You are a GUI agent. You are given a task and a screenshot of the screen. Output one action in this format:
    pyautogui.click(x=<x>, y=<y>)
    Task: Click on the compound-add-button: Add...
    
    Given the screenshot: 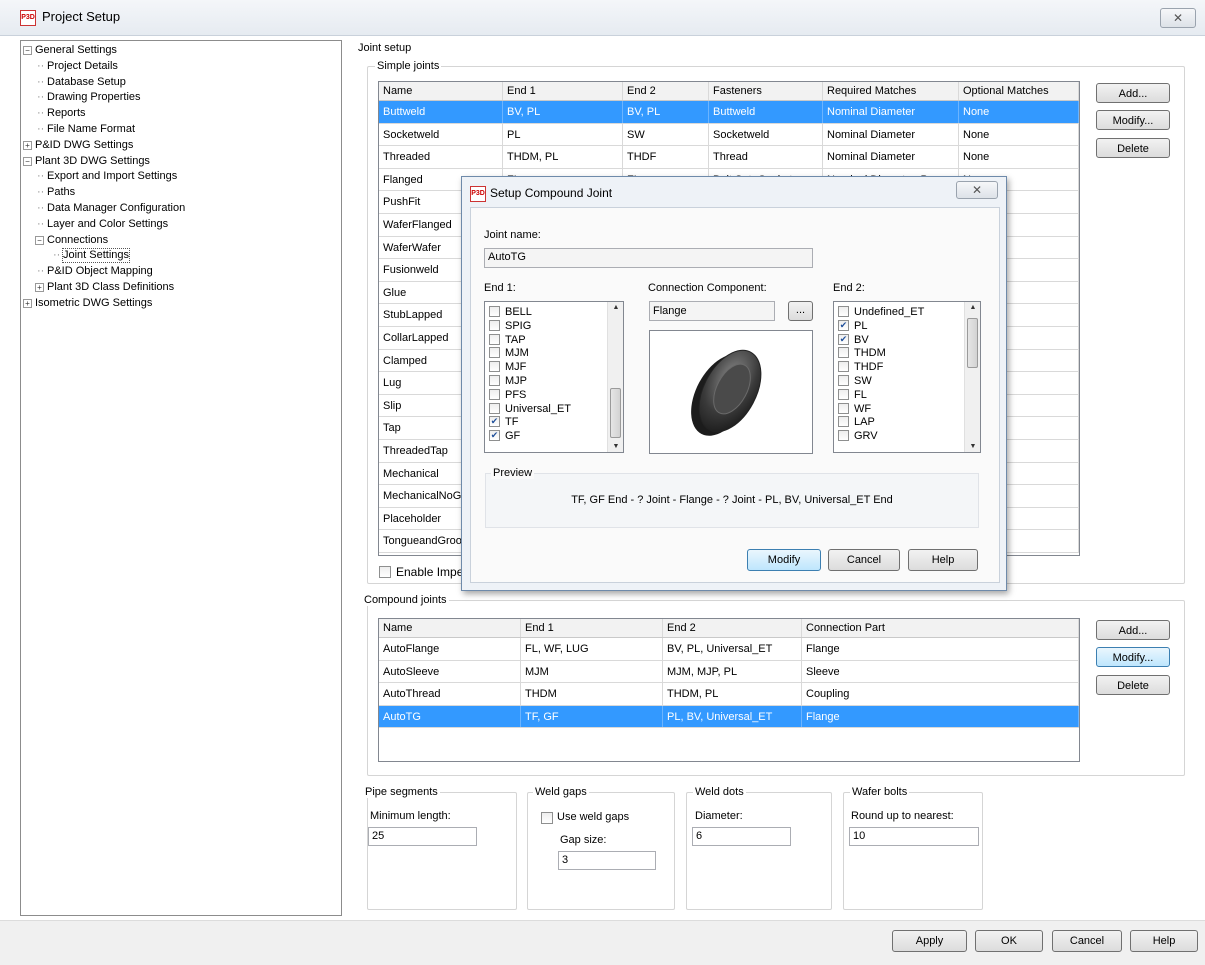 What is the action you would take?
    pyautogui.click(x=1133, y=630)
    